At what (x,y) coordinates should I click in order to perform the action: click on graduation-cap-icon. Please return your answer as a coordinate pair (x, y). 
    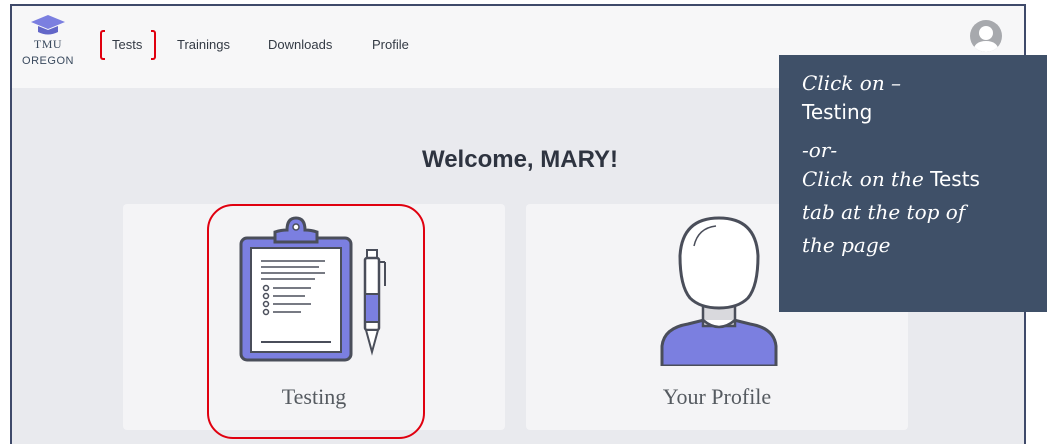
    Looking at the image, I should click on (48, 25).